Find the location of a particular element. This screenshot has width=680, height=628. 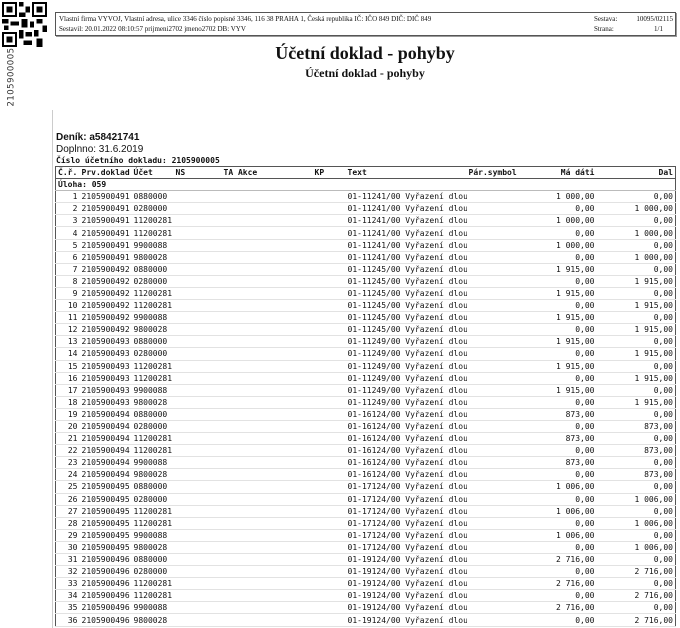

cell-ucet: 9900088 is located at coordinates (152, 390).